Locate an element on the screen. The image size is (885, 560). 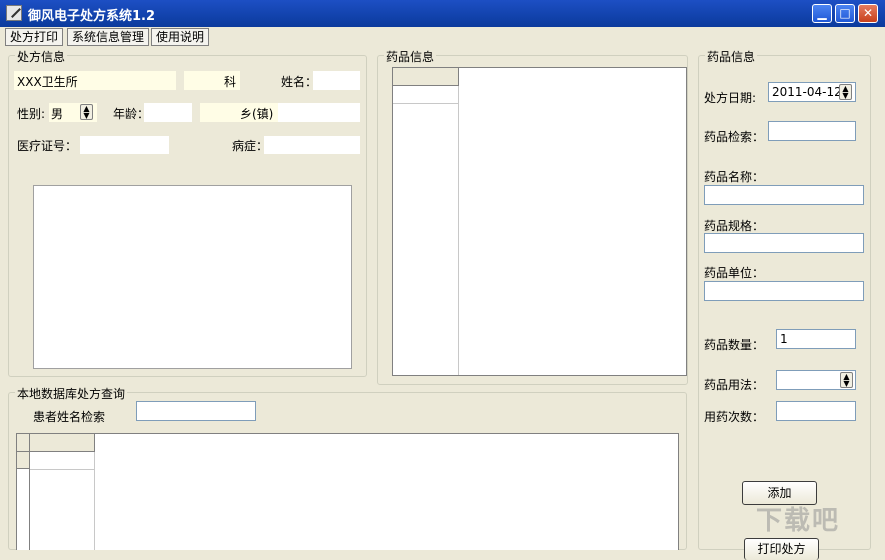
gender-spin-icon: ▲ ▼ is located at coordinates (86, 112).